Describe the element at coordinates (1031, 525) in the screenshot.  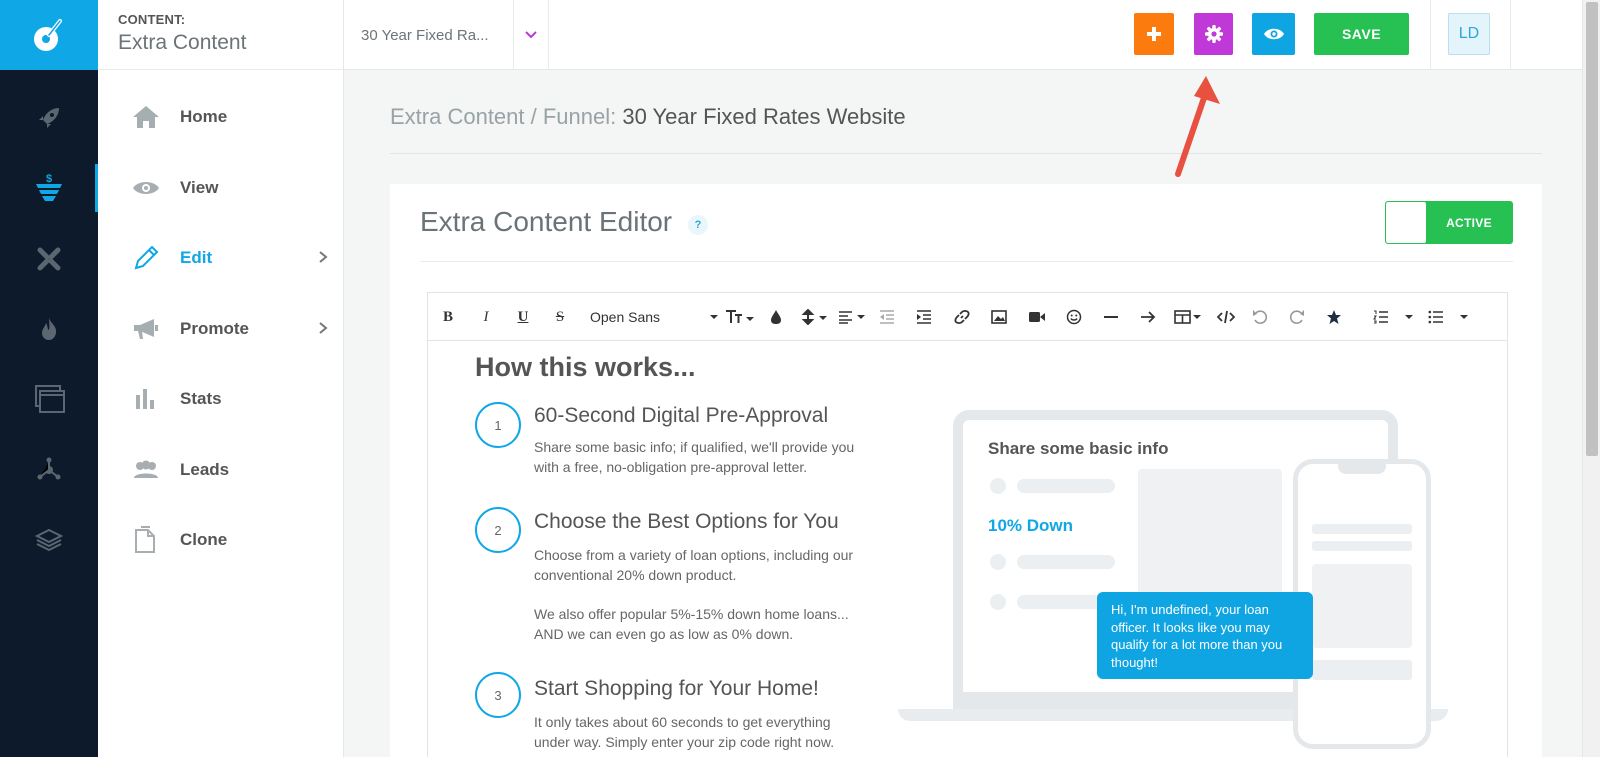
I see `illustration-highlight: 10% Down` at that location.